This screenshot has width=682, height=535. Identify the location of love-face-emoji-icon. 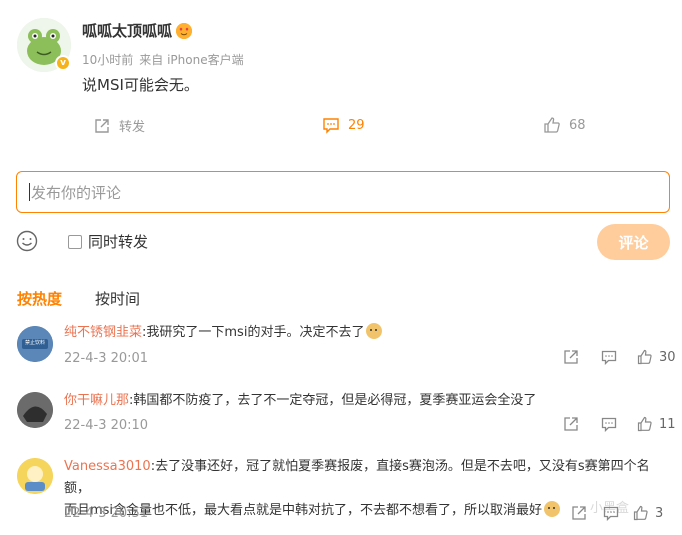
(184, 30).